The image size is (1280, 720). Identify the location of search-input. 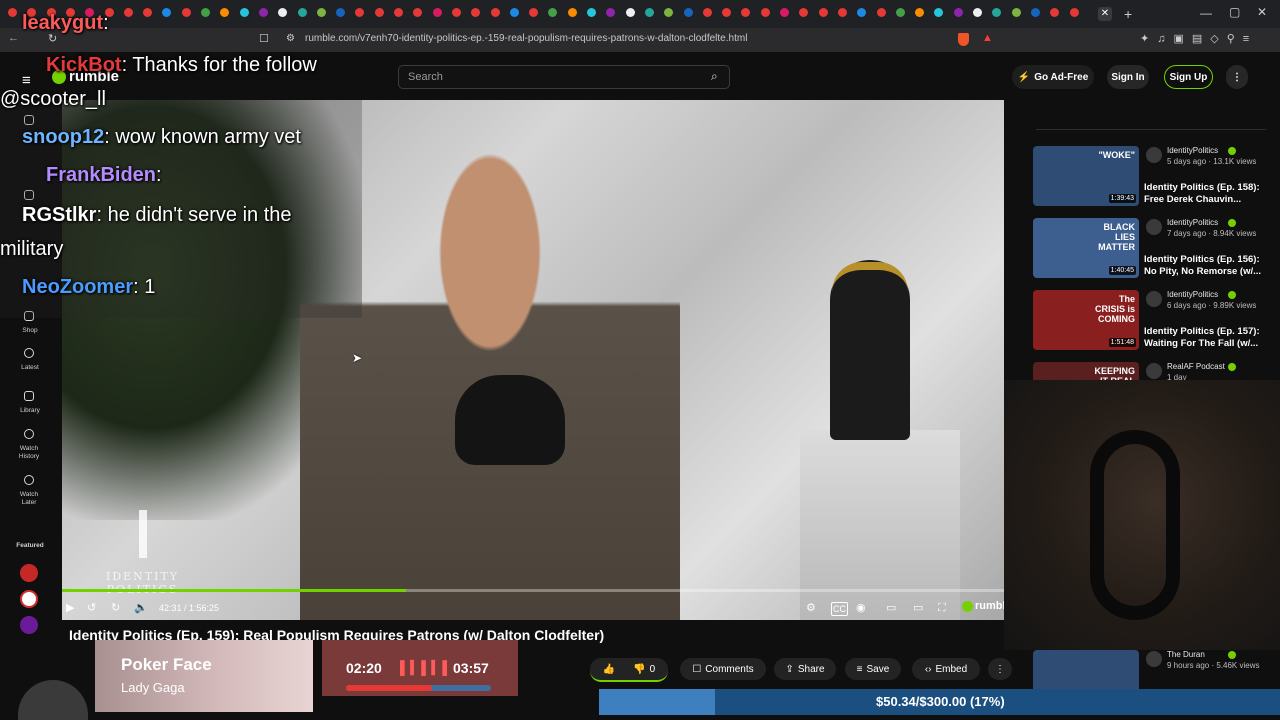
(564, 77).